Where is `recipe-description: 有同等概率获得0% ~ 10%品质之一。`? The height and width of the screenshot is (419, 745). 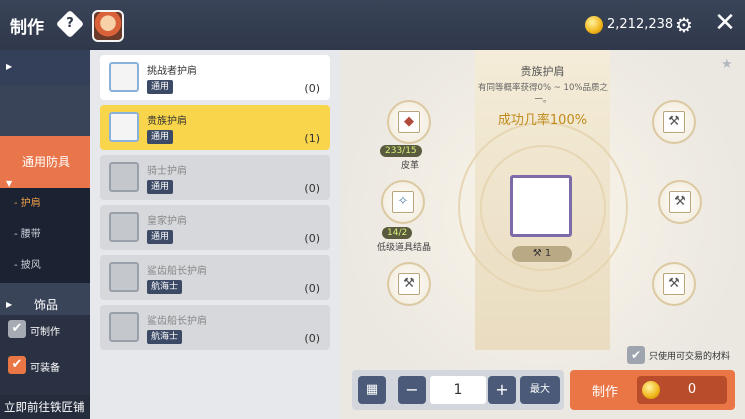
recipe-description: 有同等概率获得0% ~ 10%品质之一。 is located at coordinates (543, 94).